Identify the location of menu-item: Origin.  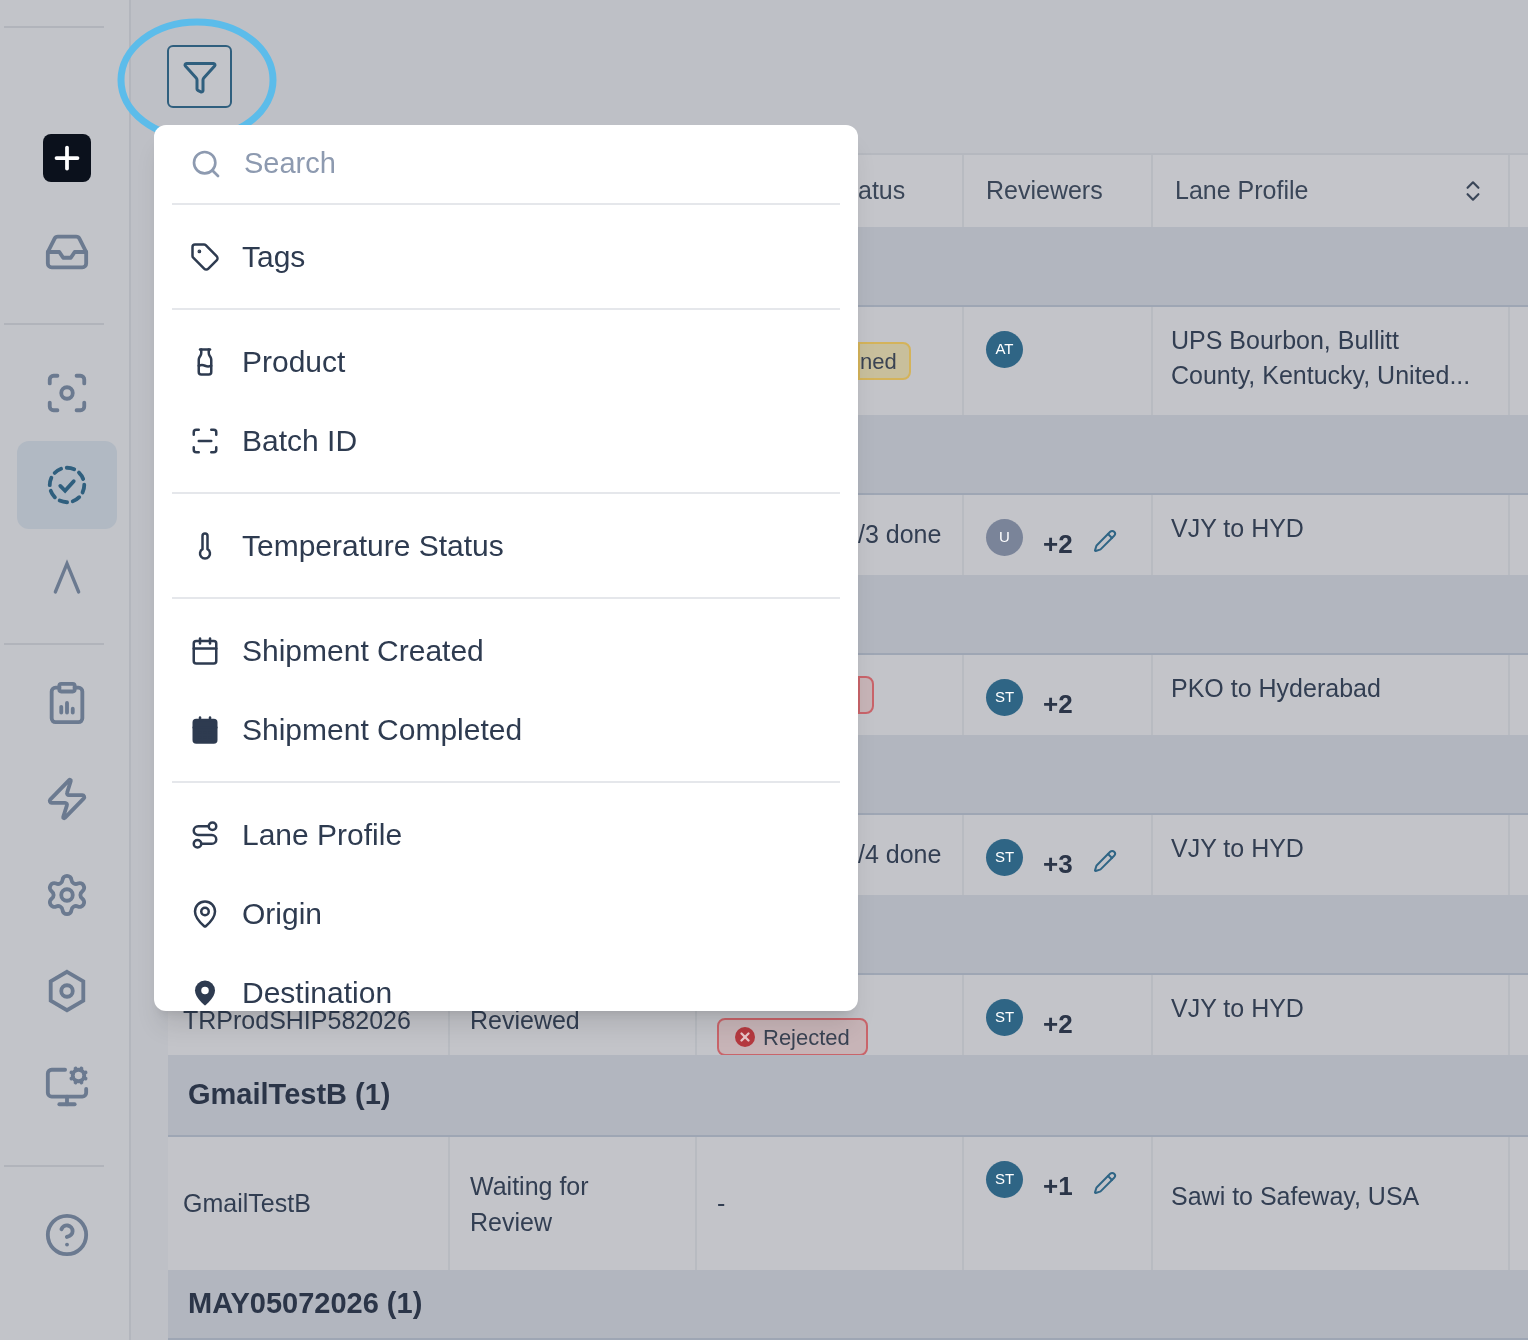
(506, 913).